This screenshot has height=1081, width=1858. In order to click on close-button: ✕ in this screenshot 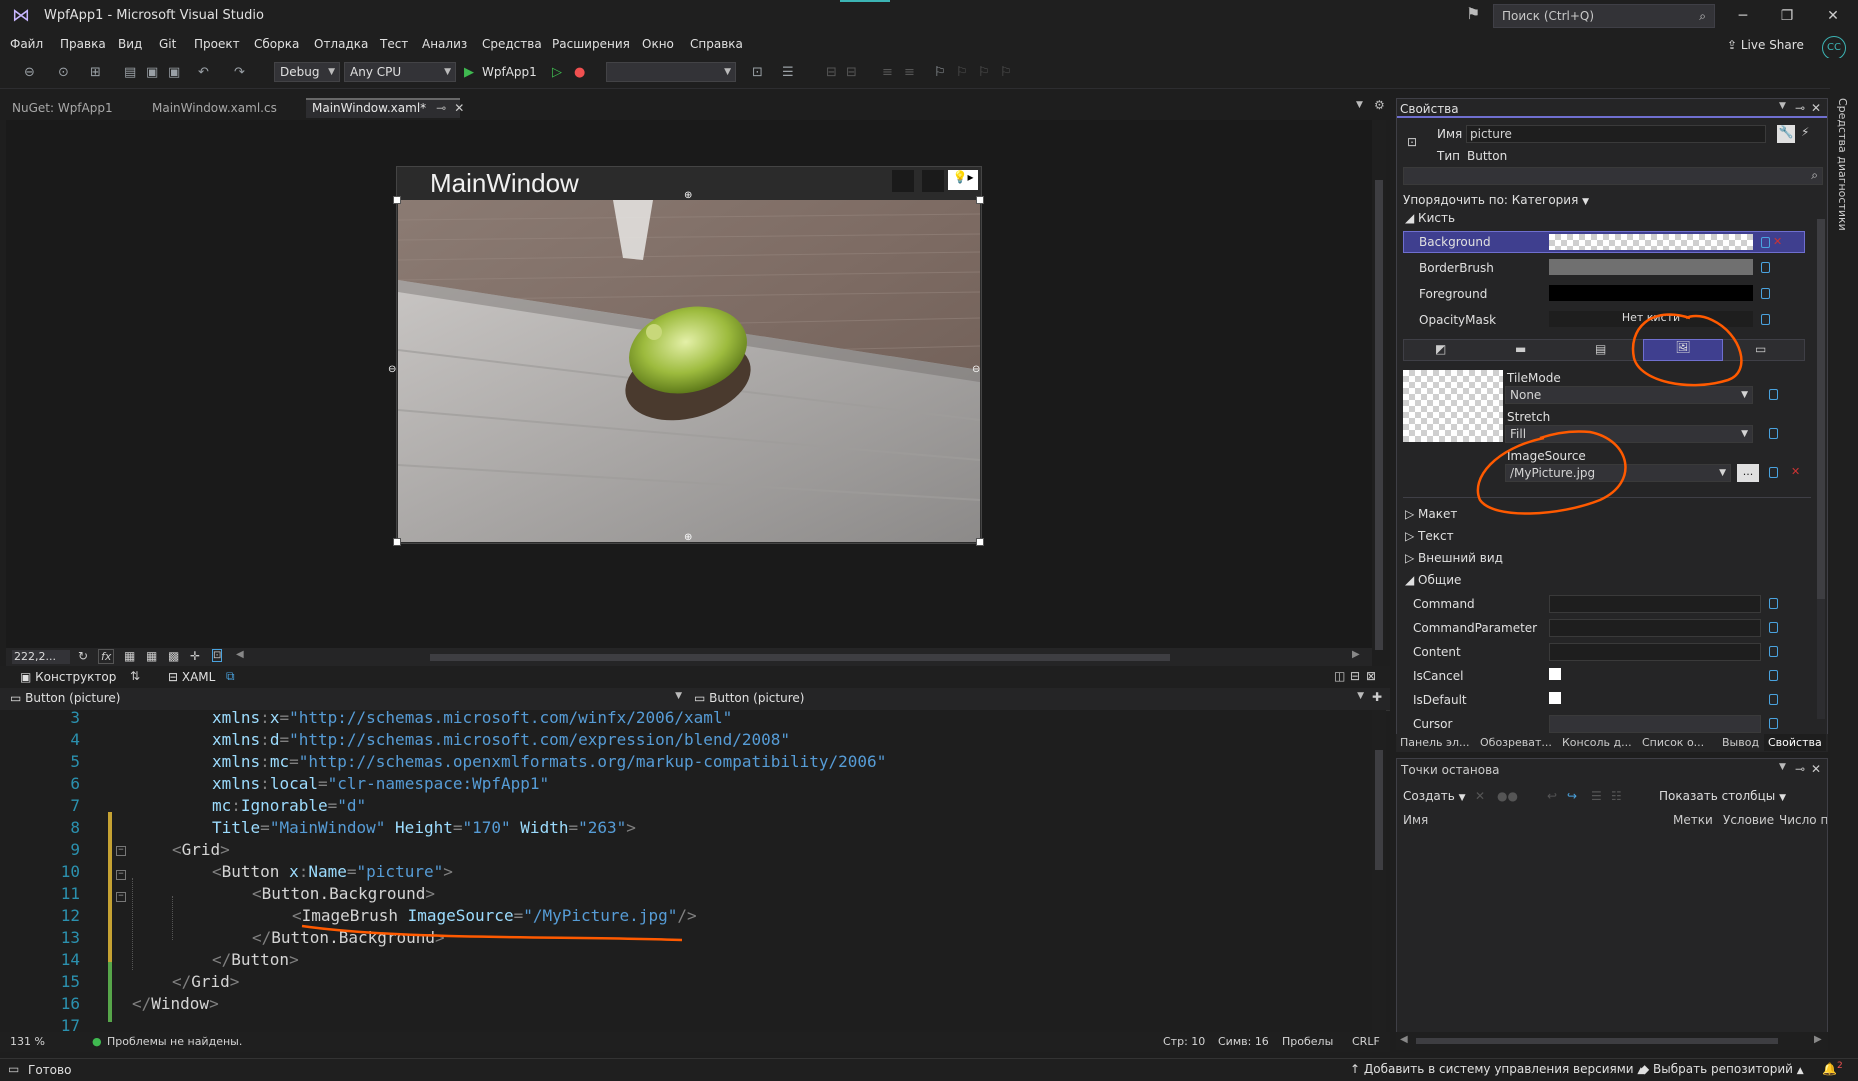, I will do `click(1833, 16)`.